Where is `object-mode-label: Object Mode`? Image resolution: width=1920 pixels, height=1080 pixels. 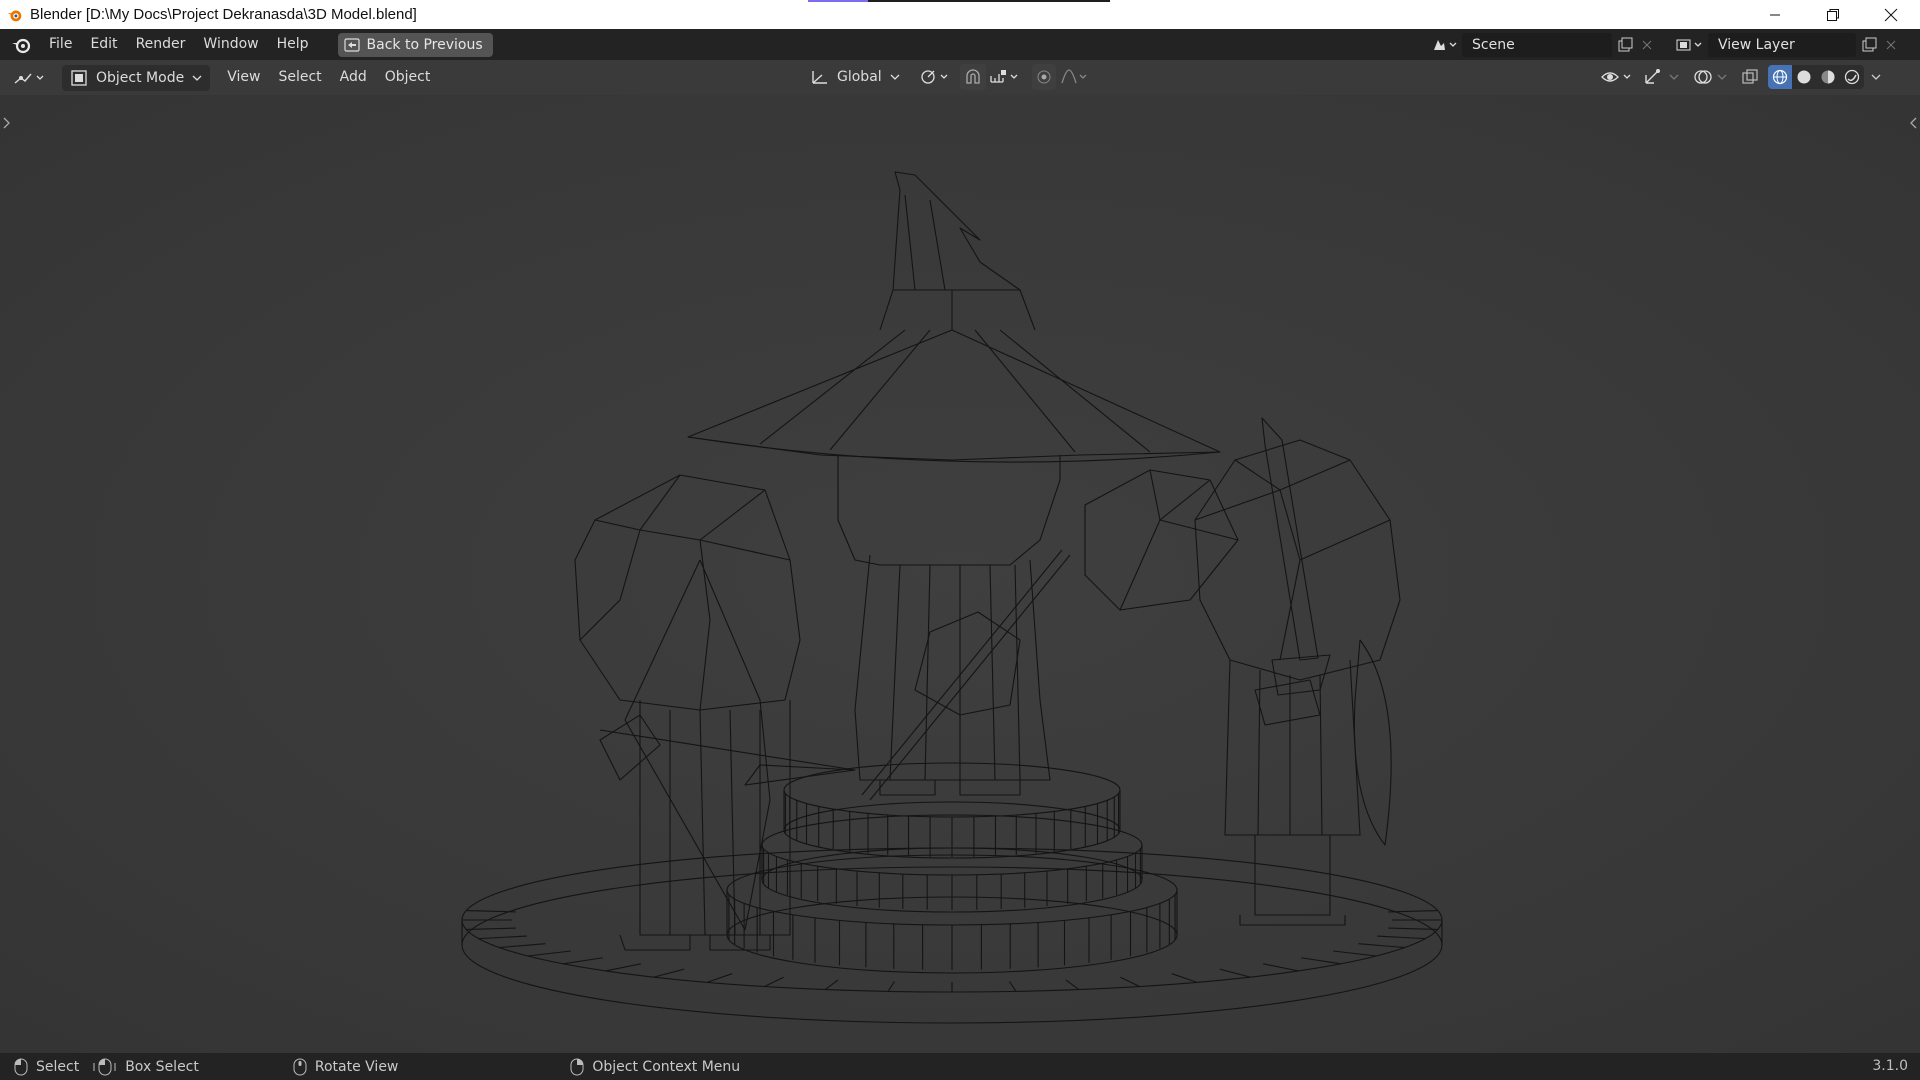
object-mode-label: Object Mode is located at coordinates (140, 77).